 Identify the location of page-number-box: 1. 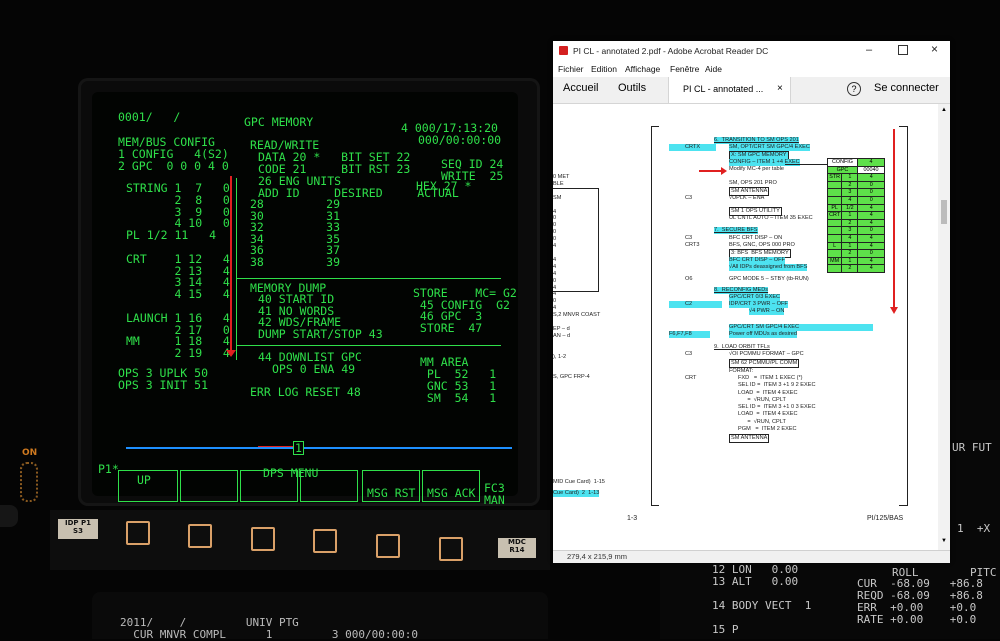
(298, 448).